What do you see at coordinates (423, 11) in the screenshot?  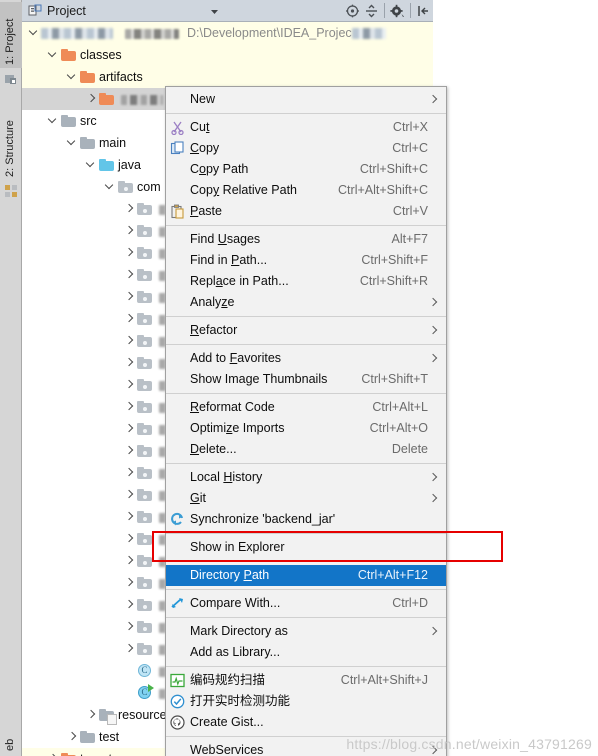 I see `hide-icon` at bounding box center [423, 11].